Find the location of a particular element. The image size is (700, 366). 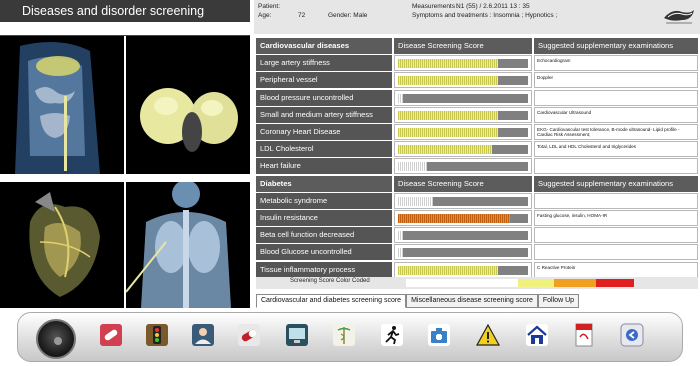

disease-row: Peripheral vessel Doppler is located at coordinates (477, 80).